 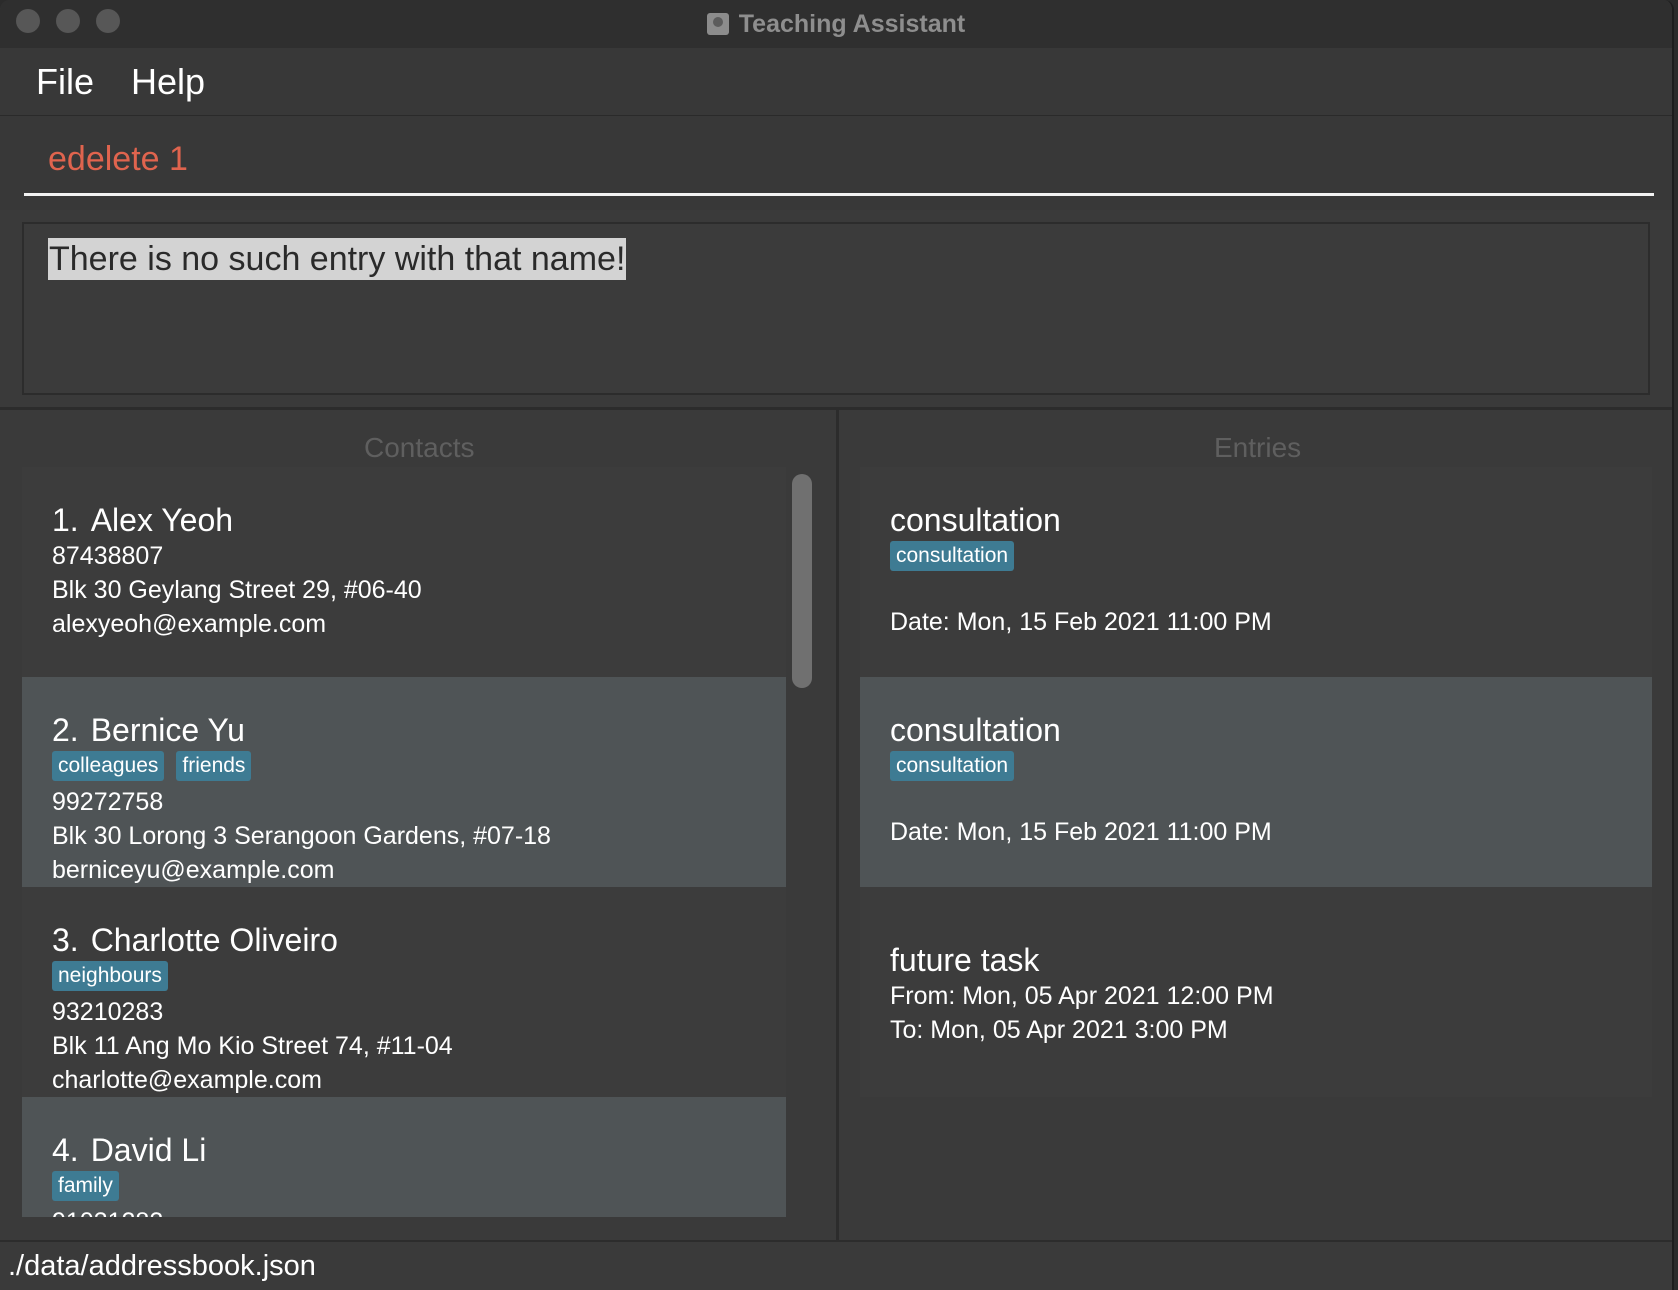 I want to click on contact-name: David Li, so click(x=148, y=1150).